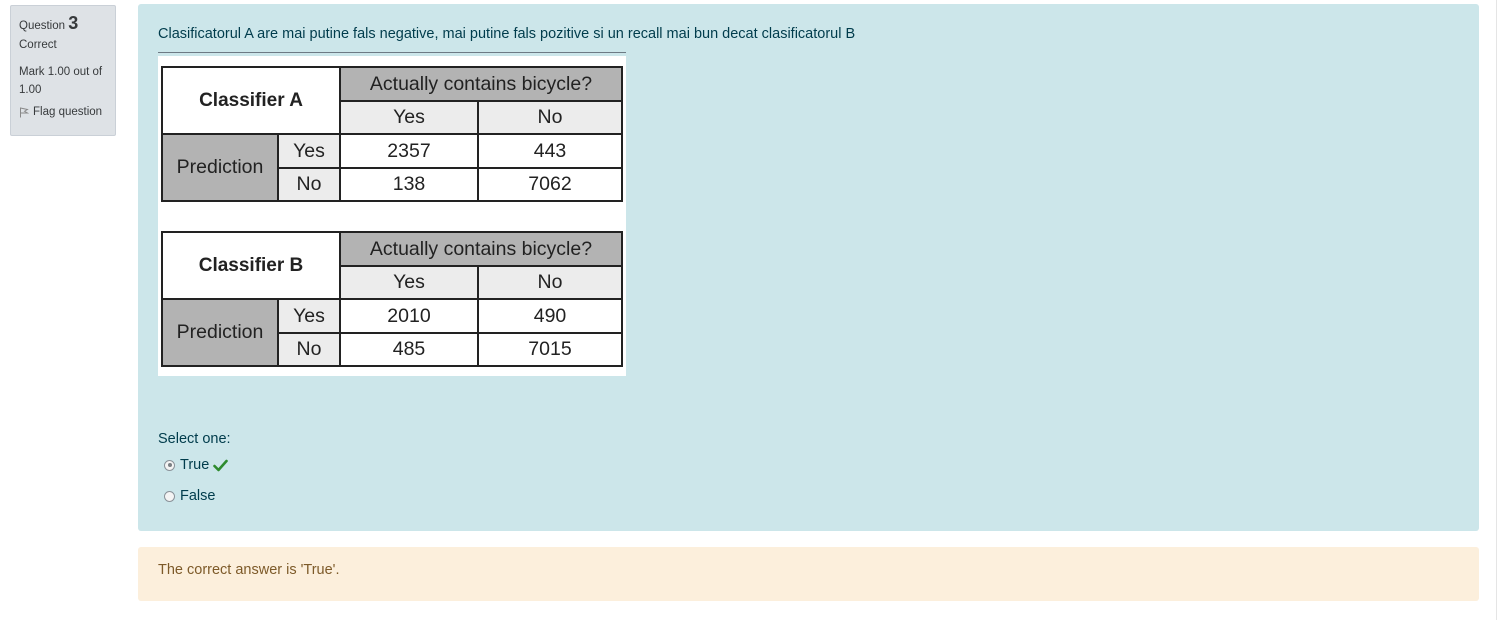 The image size is (1503, 620). I want to click on question-divider, so click(392, 52).